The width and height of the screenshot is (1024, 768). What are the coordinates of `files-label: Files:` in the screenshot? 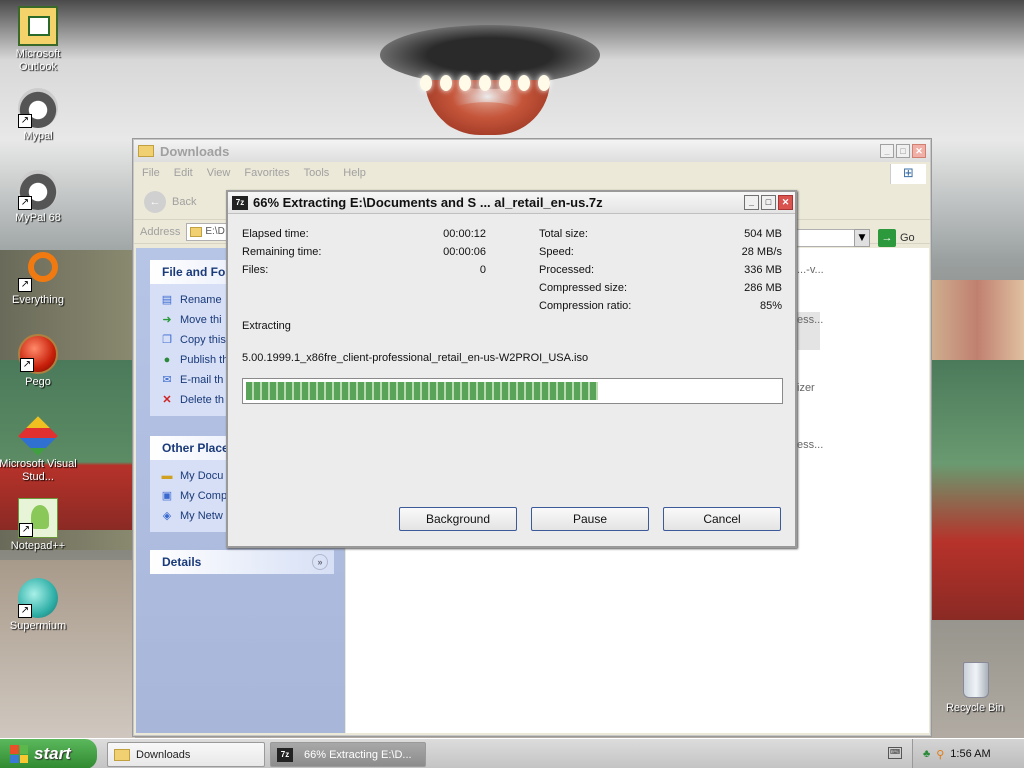 It's located at (255, 270).